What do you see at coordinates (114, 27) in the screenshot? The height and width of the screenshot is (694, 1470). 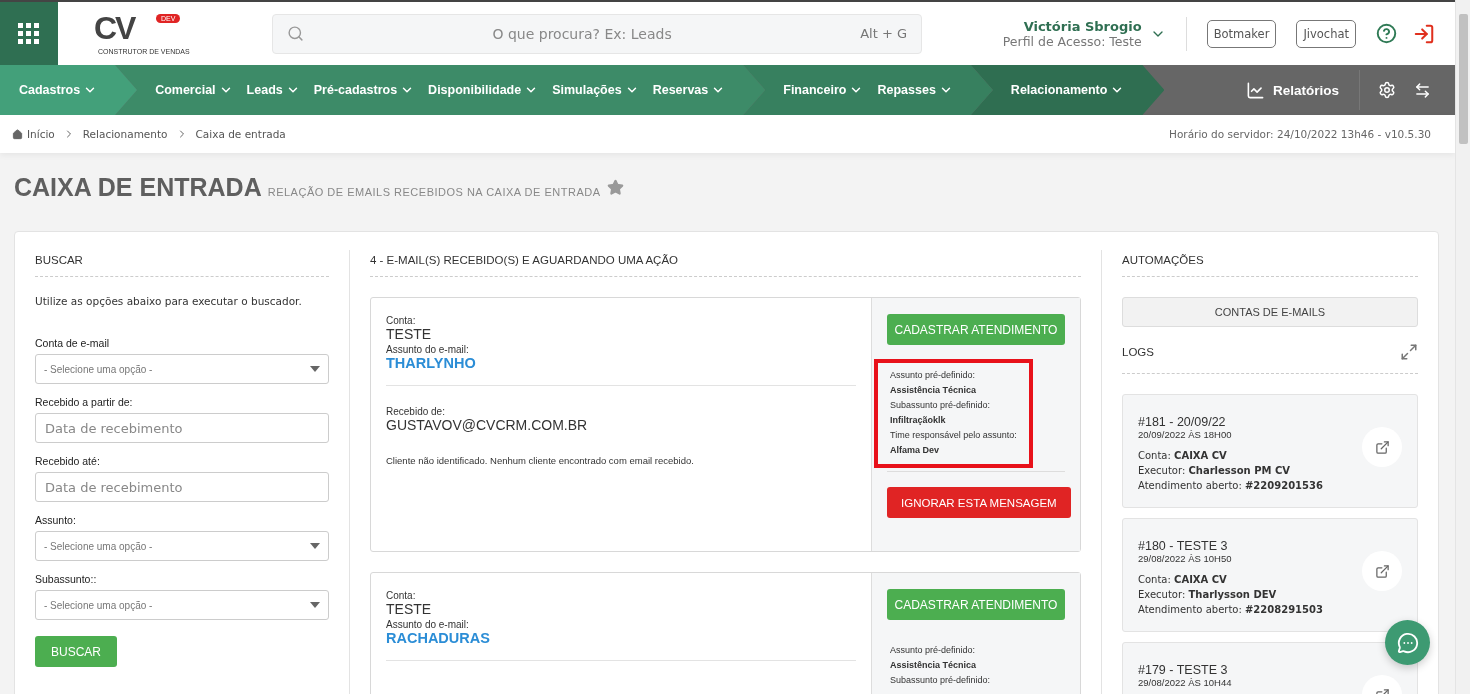 I see `logo-letters: CV` at bounding box center [114, 27].